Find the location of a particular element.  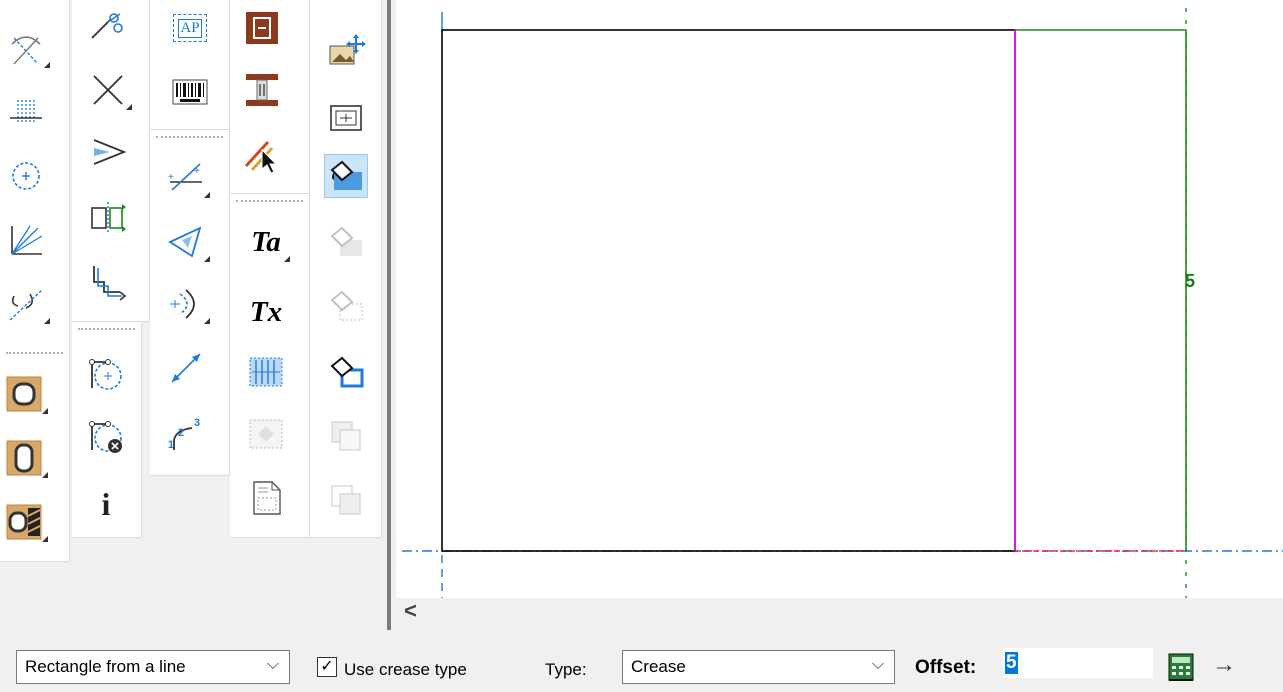

mode-select: Rectangle from a line ⌵ is located at coordinates (153, 667).